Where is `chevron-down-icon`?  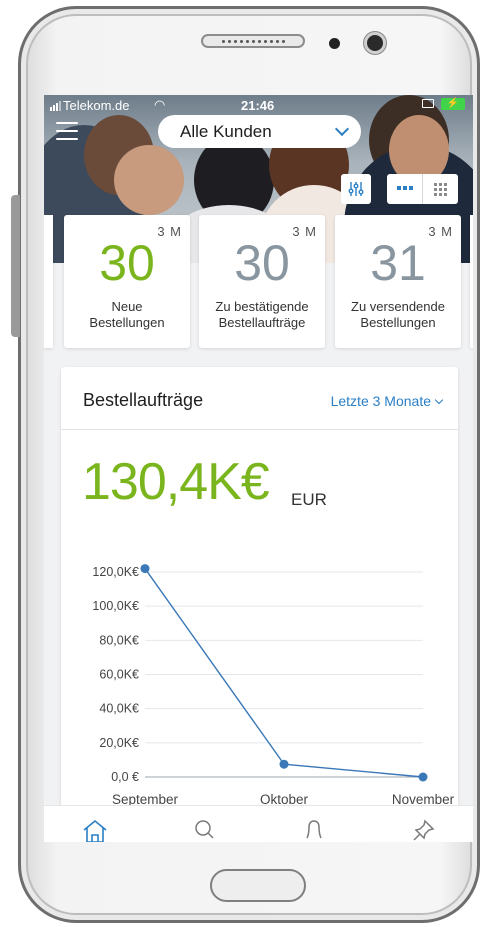 chevron-down-icon is located at coordinates (342, 129).